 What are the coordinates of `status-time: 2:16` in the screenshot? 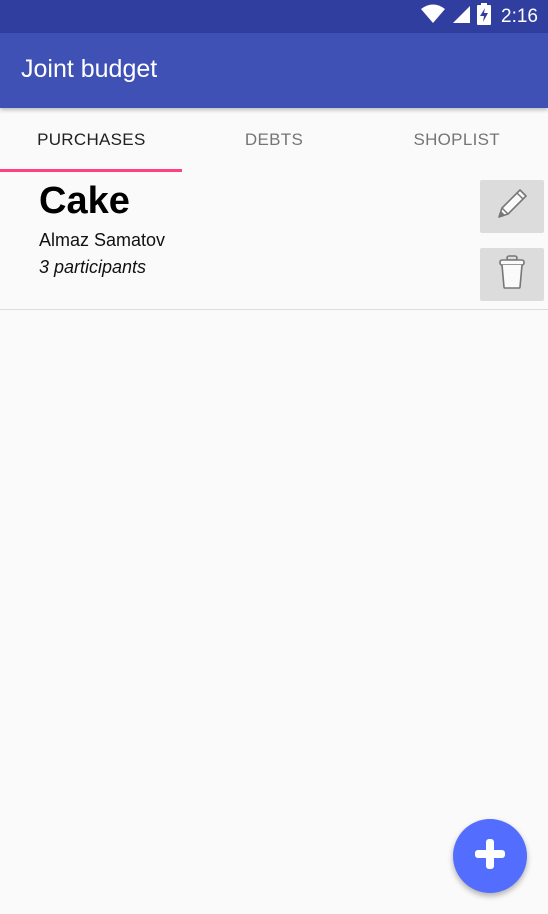 It's located at (519, 16).